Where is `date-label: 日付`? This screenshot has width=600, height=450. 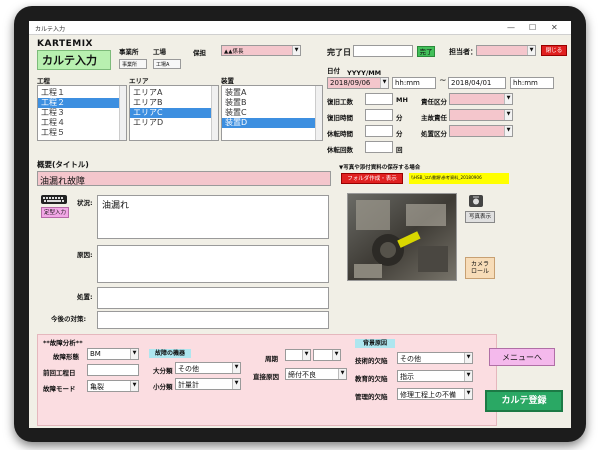
date-label: 日付 is located at coordinates (333, 71).